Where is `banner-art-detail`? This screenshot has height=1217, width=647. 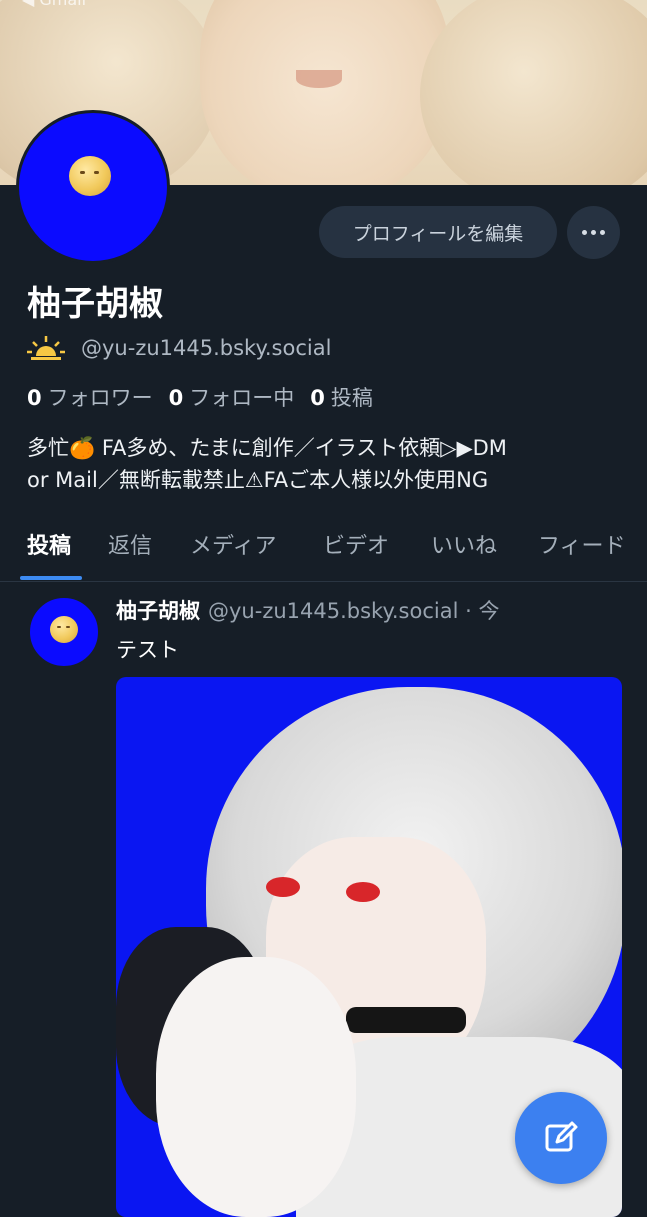 banner-art-detail is located at coordinates (319, 79).